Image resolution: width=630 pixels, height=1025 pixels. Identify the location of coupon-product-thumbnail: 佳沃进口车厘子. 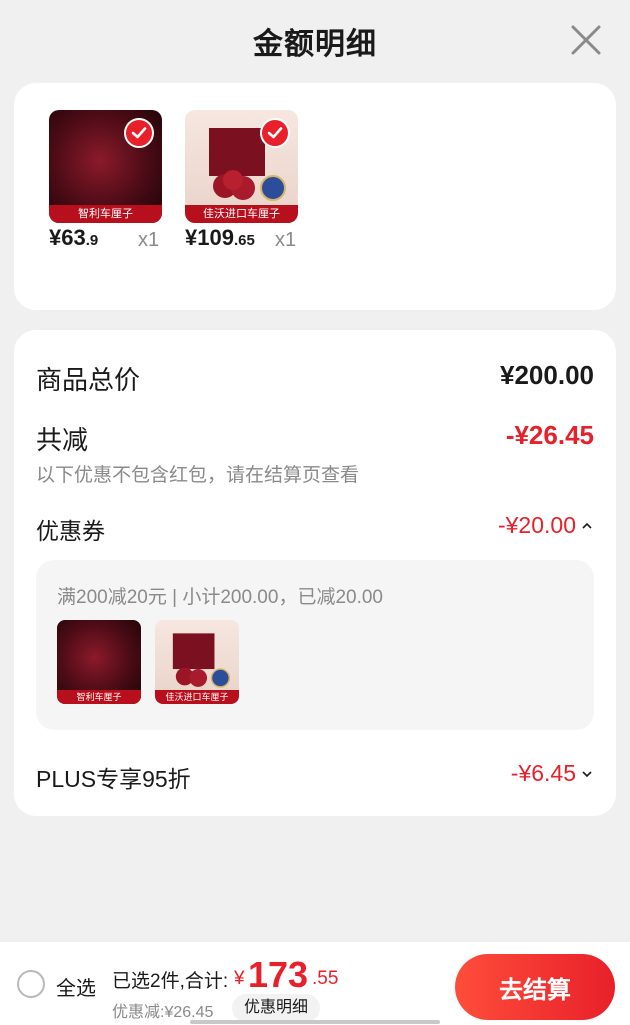
(197, 662).